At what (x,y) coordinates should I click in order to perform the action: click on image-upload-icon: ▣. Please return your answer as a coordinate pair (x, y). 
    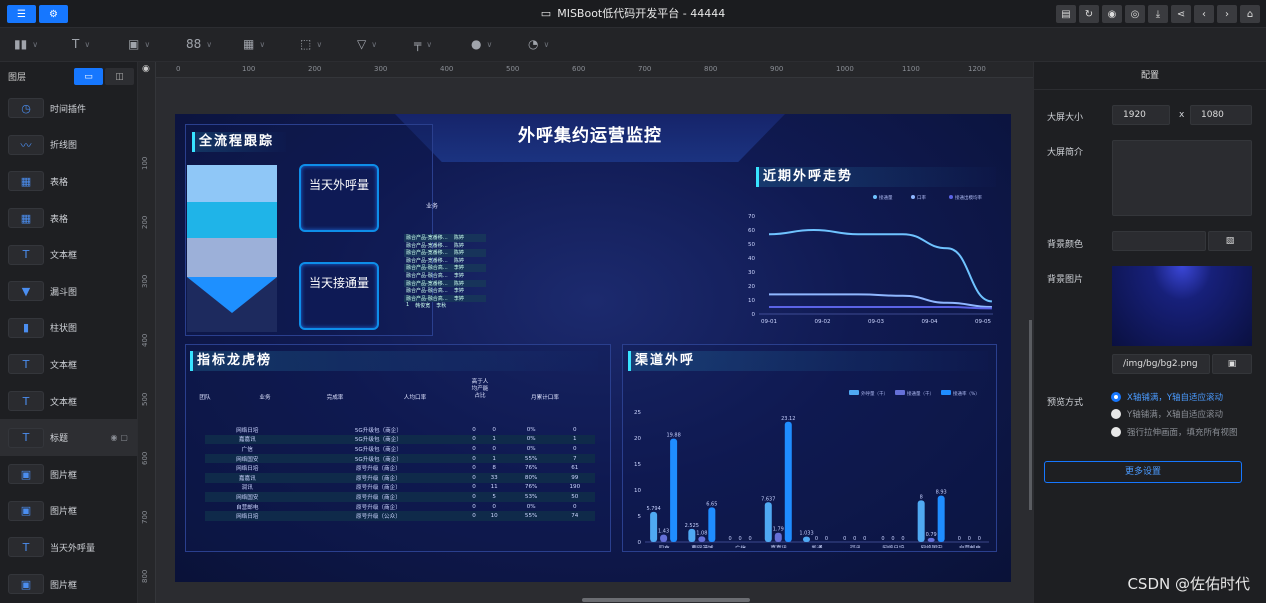
    Looking at the image, I should click on (1232, 364).